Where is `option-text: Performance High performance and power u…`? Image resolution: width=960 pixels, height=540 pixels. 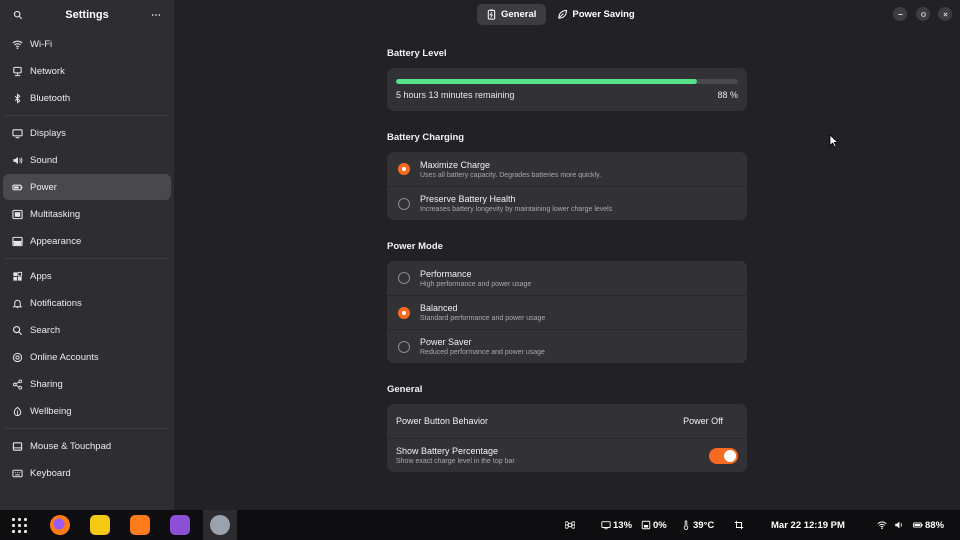 option-text: Performance High performance and power u… is located at coordinates (475, 278).